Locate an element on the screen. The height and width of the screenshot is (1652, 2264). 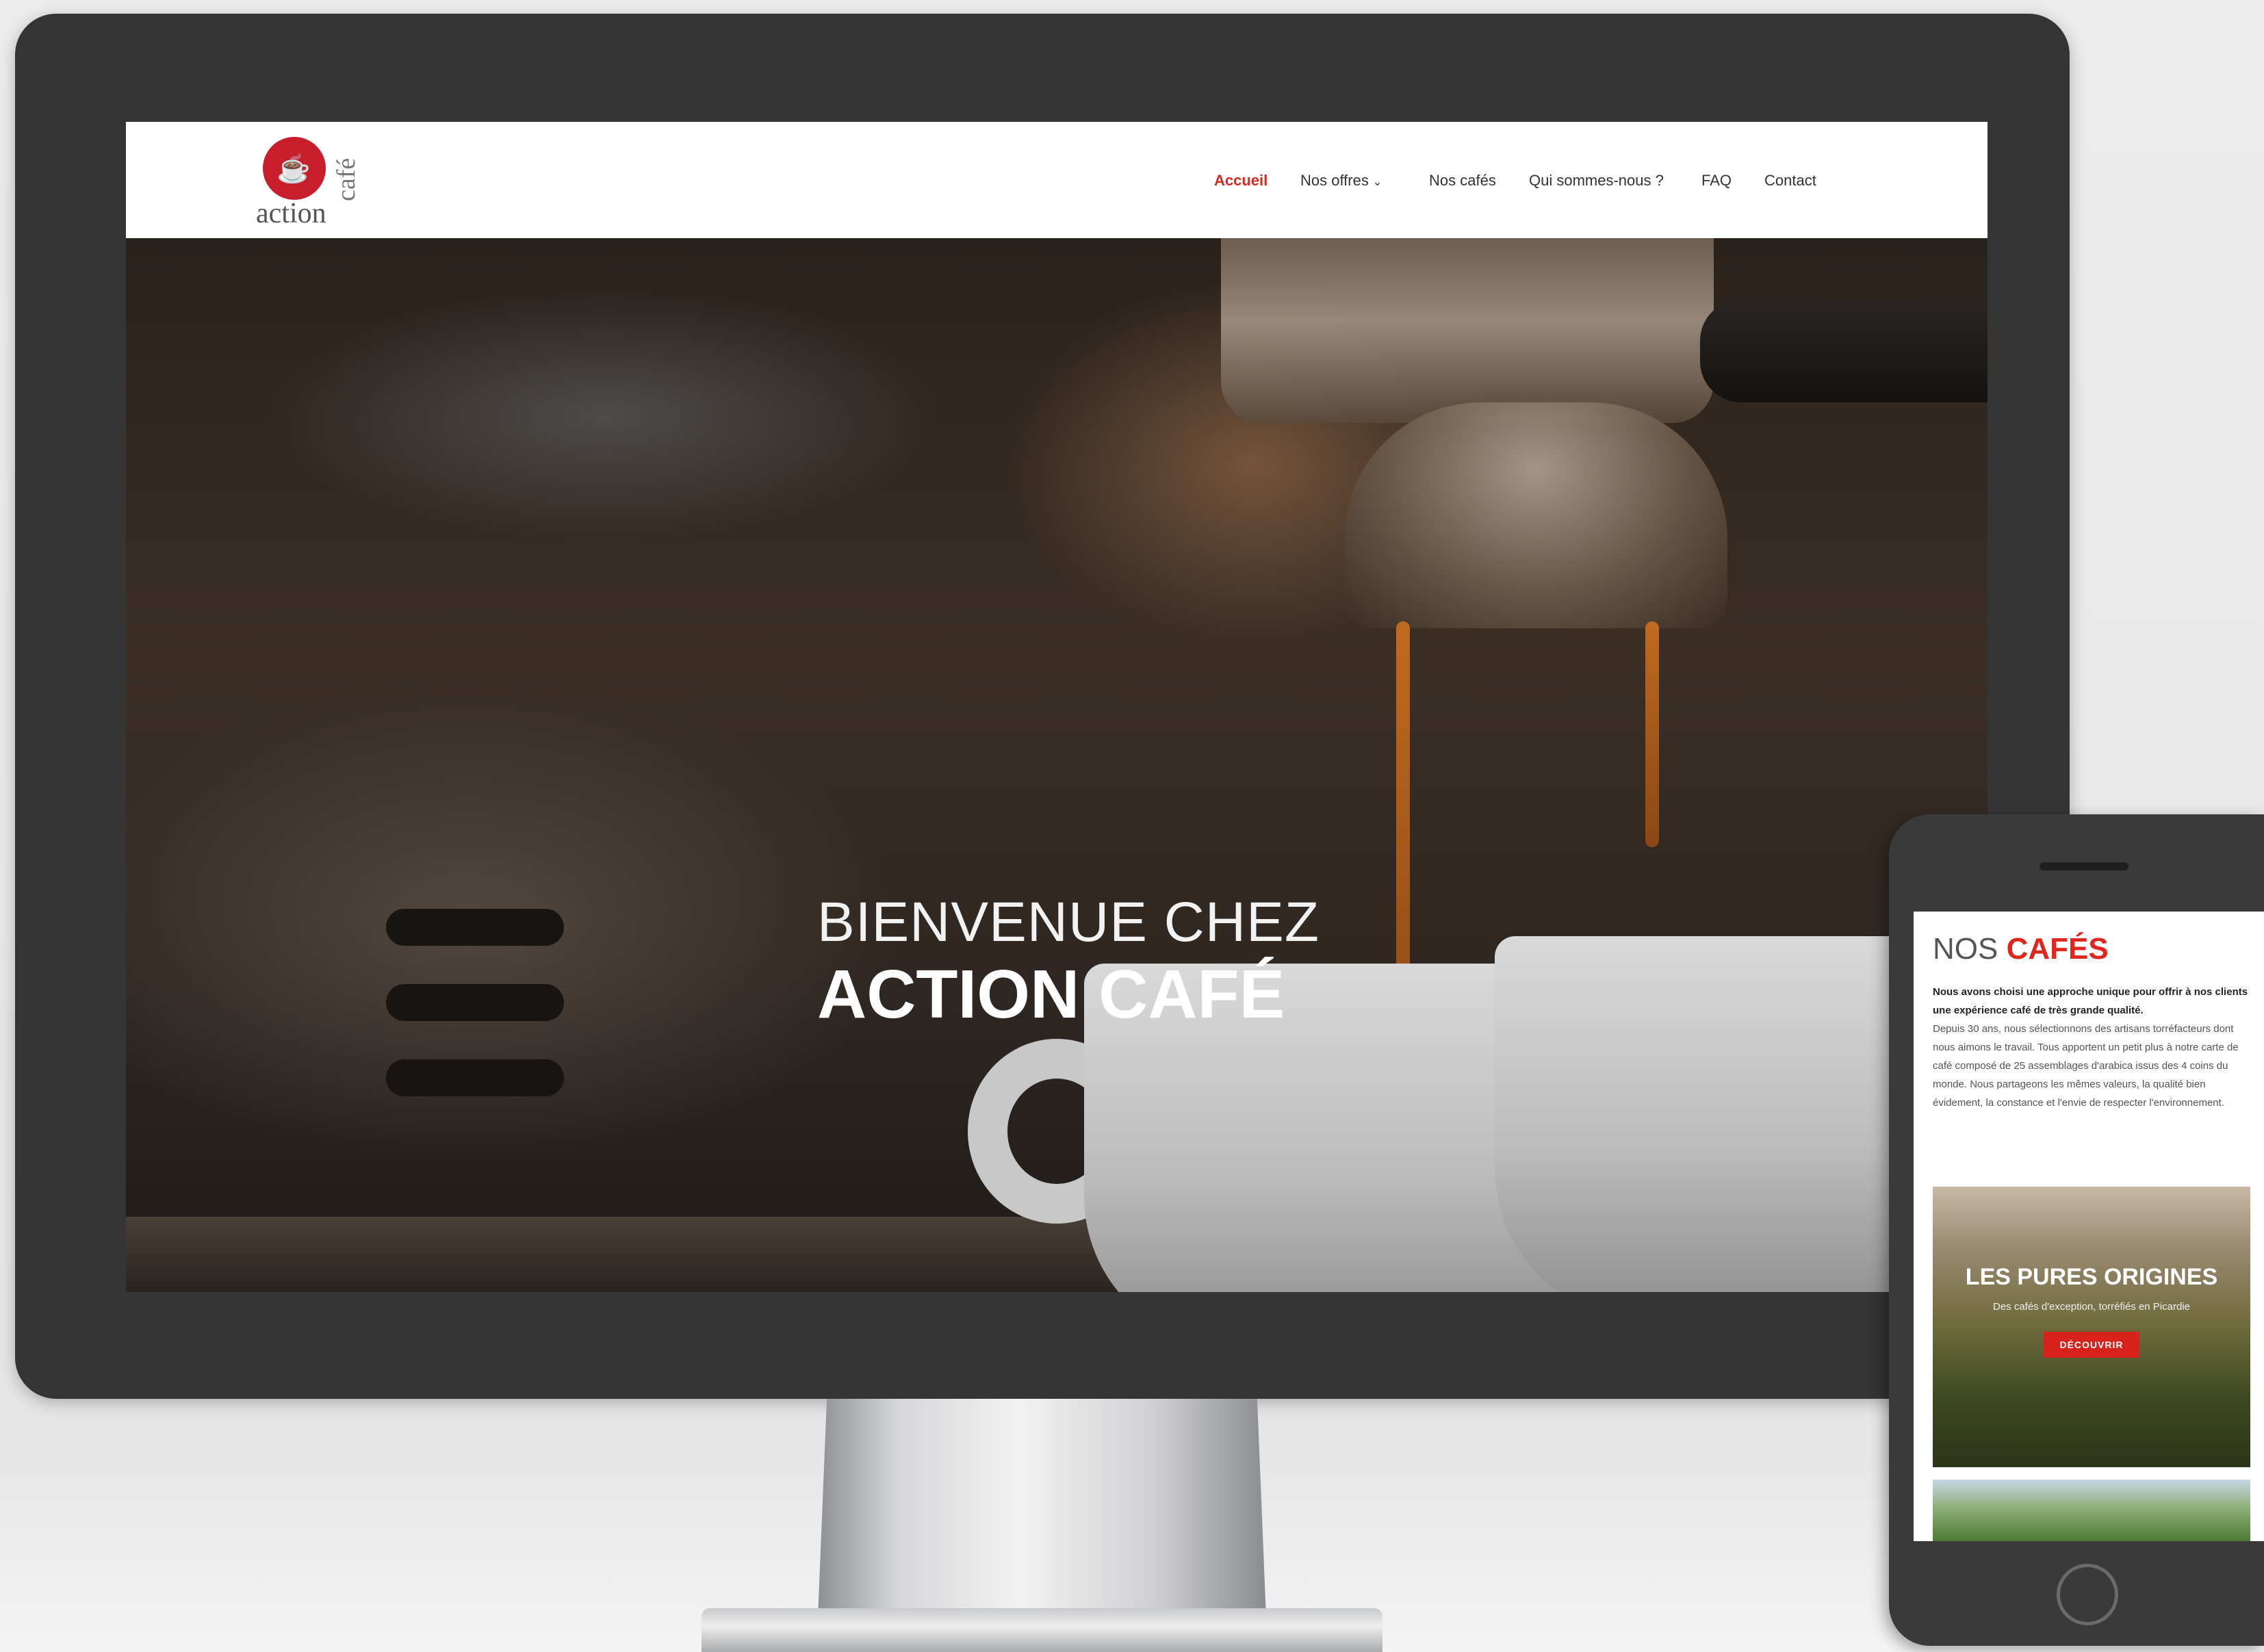
phone-home-button is located at coordinates (2087, 1595).